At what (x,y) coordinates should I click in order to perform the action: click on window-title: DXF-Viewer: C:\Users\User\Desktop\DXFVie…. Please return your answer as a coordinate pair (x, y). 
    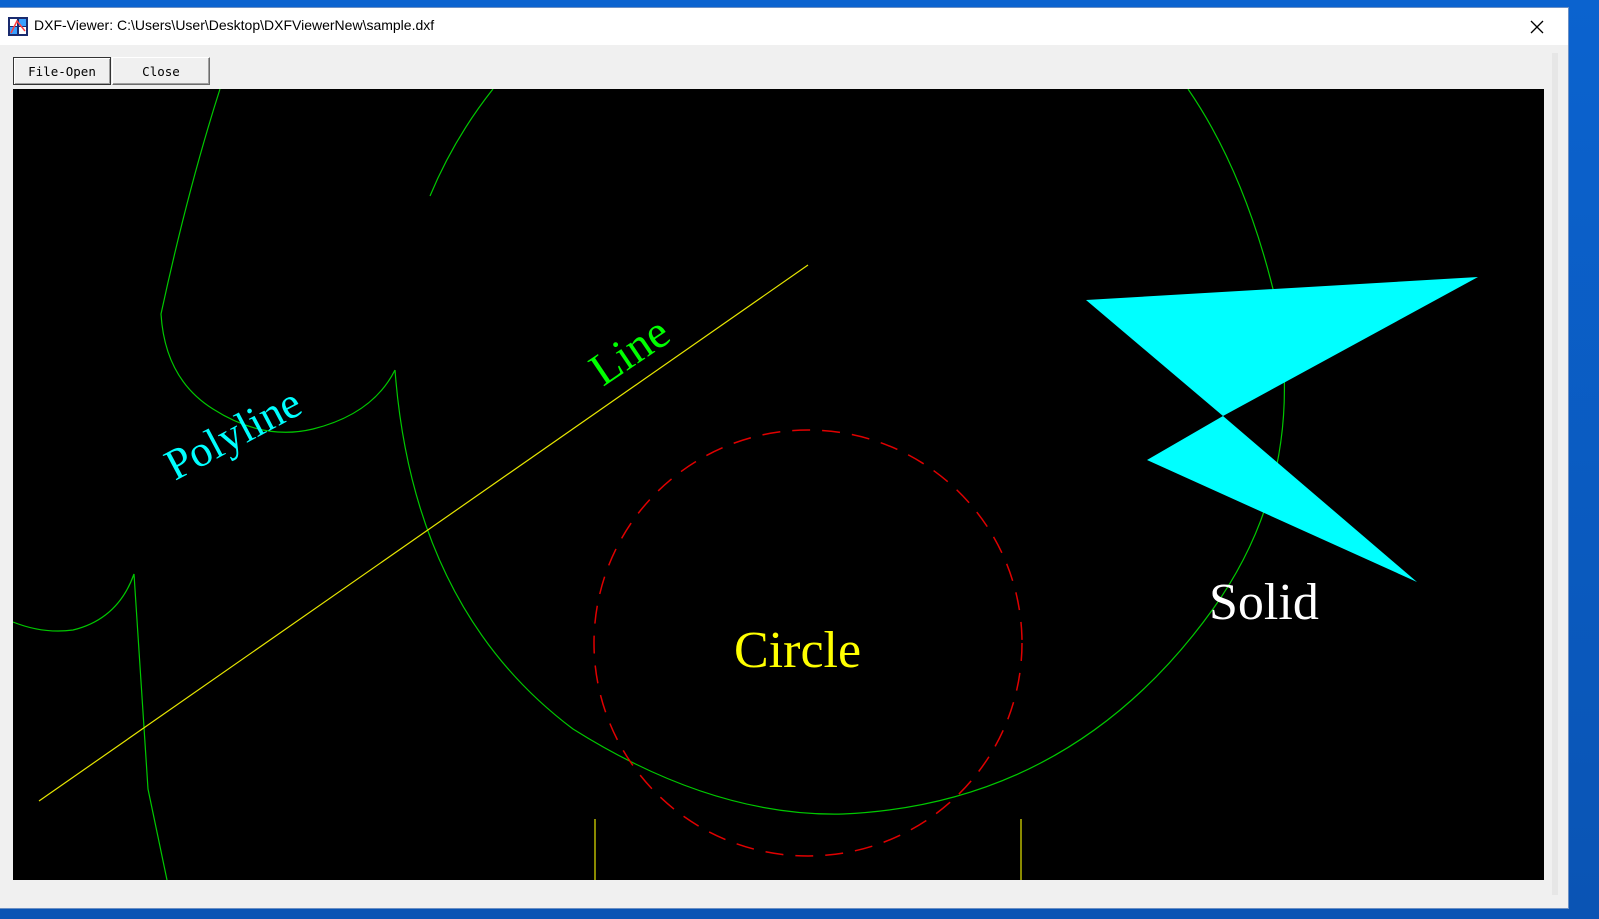
    Looking at the image, I should click on (234, 25).